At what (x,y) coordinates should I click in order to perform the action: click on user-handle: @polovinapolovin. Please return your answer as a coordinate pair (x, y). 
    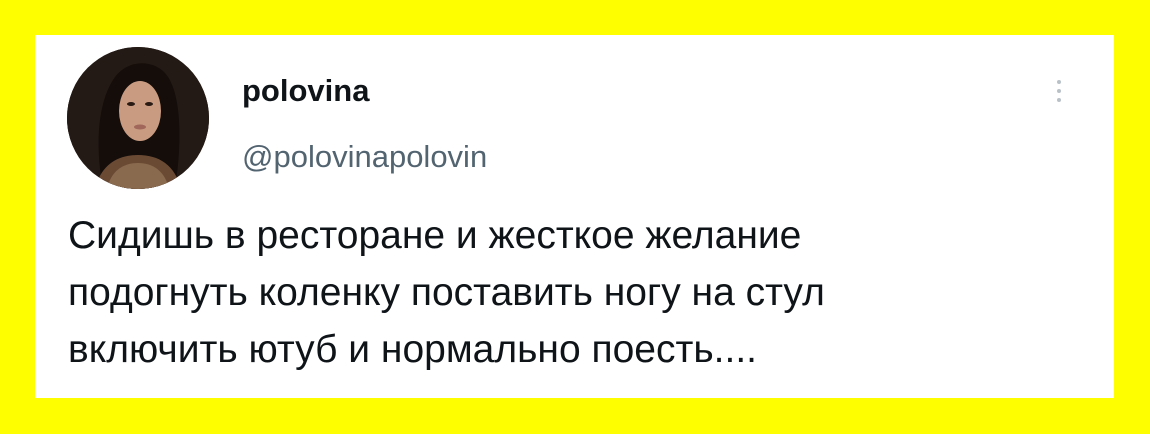
    Looking at the image, I should click on (364, 157).